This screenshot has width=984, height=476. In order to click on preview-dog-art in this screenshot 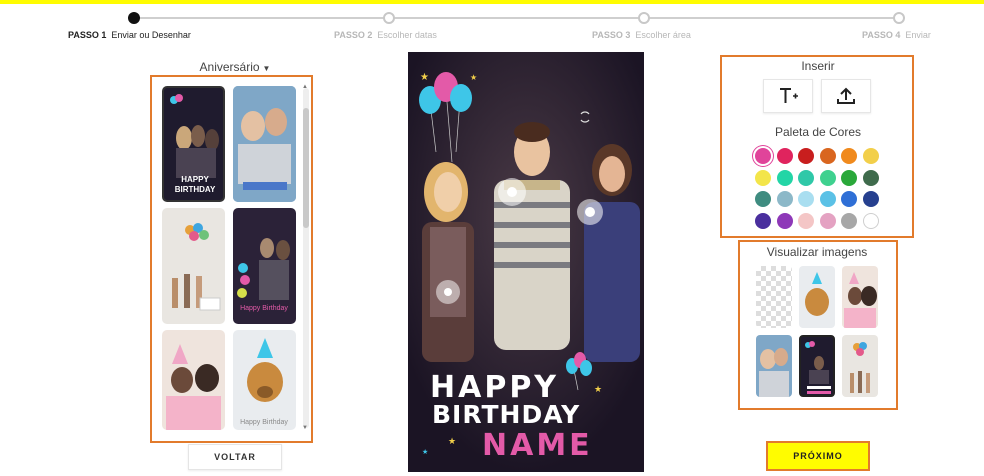, I will do `click(817, 294)`.